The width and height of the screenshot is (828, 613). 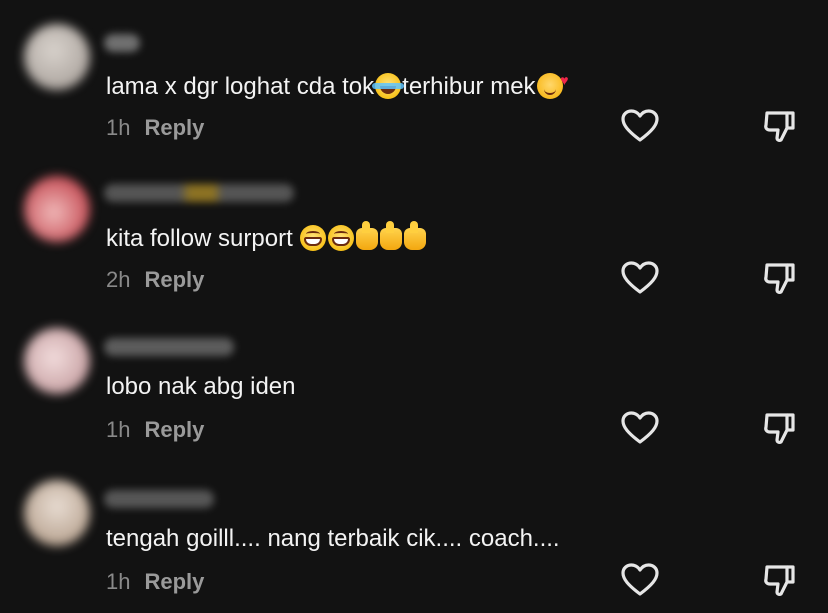 I want to click on comment-text: kita follow surport, so click(x=266, y=237).